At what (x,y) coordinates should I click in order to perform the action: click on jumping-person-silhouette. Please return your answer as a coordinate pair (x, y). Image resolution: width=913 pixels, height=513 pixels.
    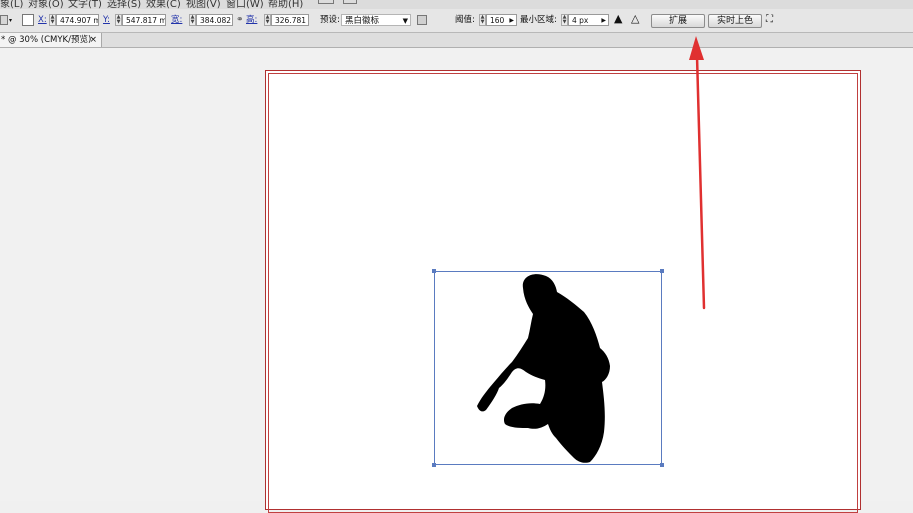
    Looking at the image, I should click on (543, 368).